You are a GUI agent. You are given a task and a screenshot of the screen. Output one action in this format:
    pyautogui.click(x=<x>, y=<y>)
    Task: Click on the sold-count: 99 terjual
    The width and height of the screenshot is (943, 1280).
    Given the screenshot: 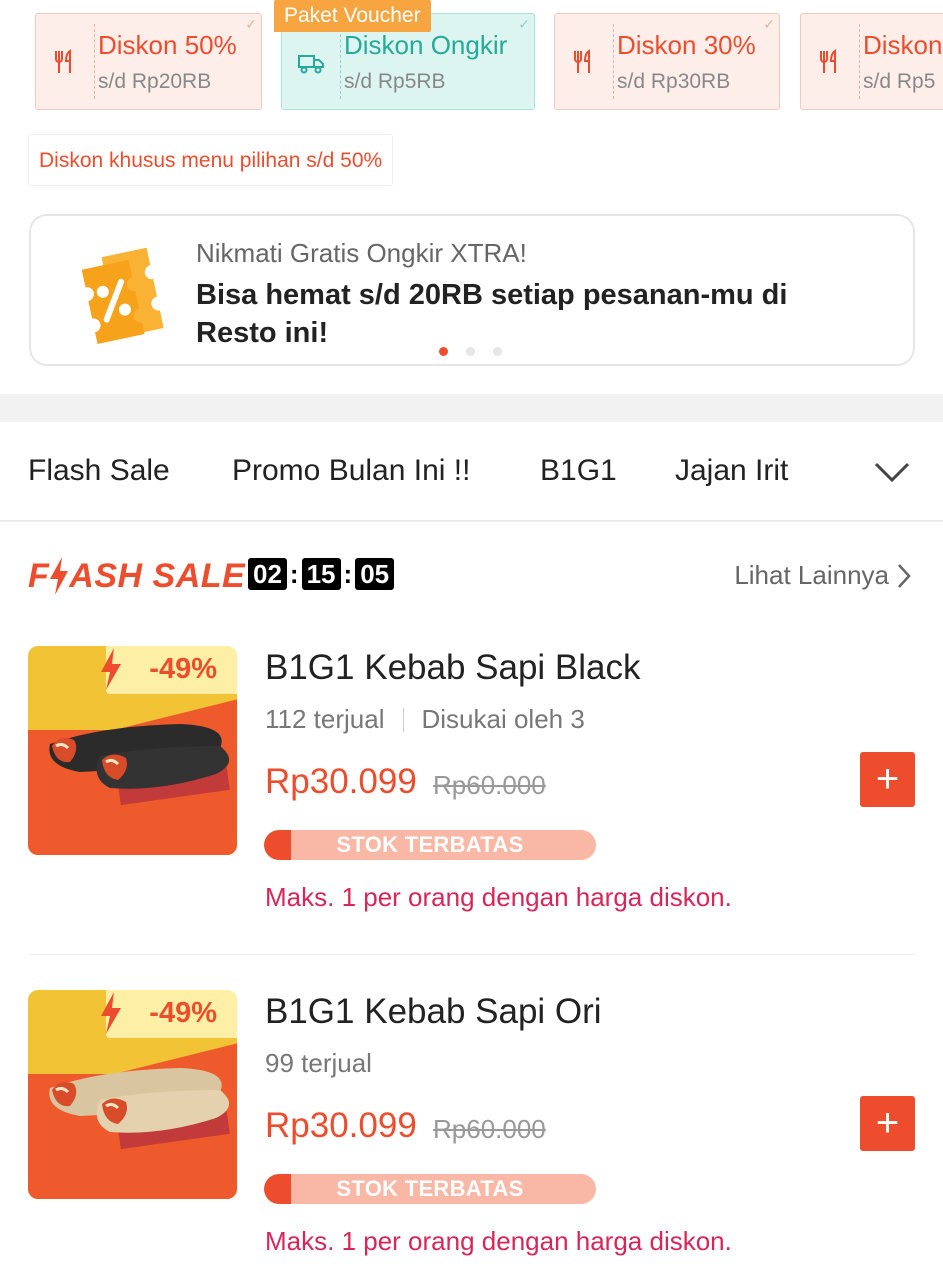 What is the action you would take?
    pyautogui.click(x=318, y=1063)
    